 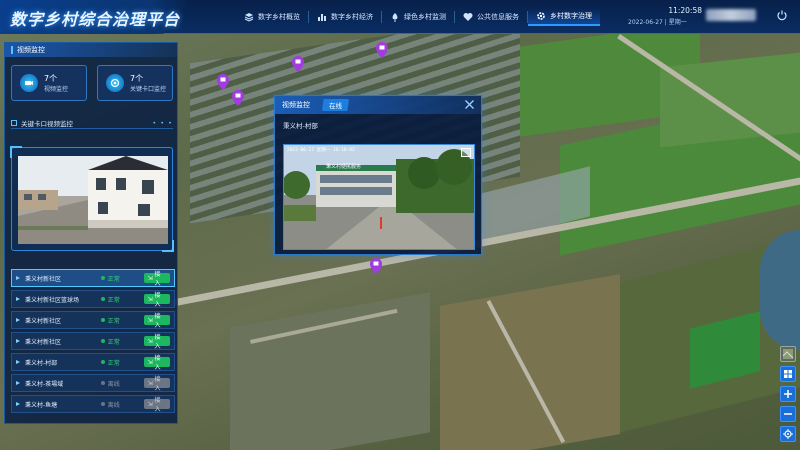 What do you see at coordinates (378, 105) in the screenshot?
I see `popup-header: 视频监控 在线` at bounding box center [378, 105].